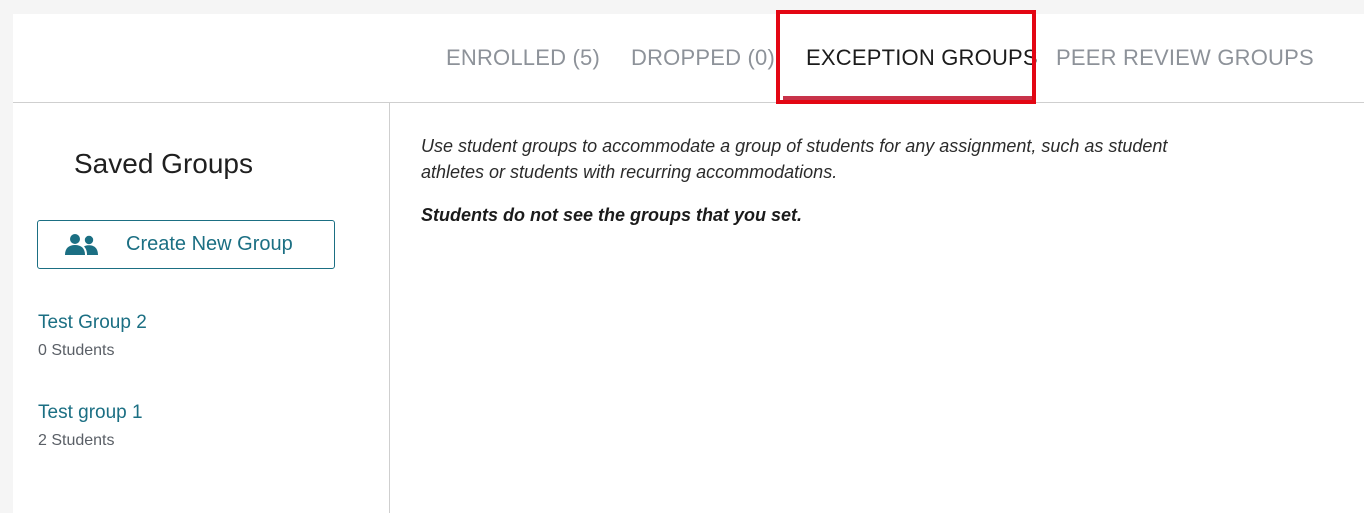 The width and height of the screenshot is (1364, 513). What do you see at coordinates (76, 350) in the screenshot?
I see `group-student-count: 0 Students` at bounding box center [76, 350].